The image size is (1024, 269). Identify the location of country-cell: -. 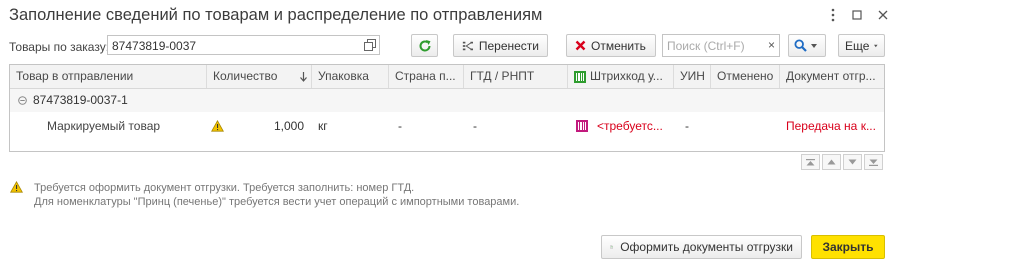
(400, 126).